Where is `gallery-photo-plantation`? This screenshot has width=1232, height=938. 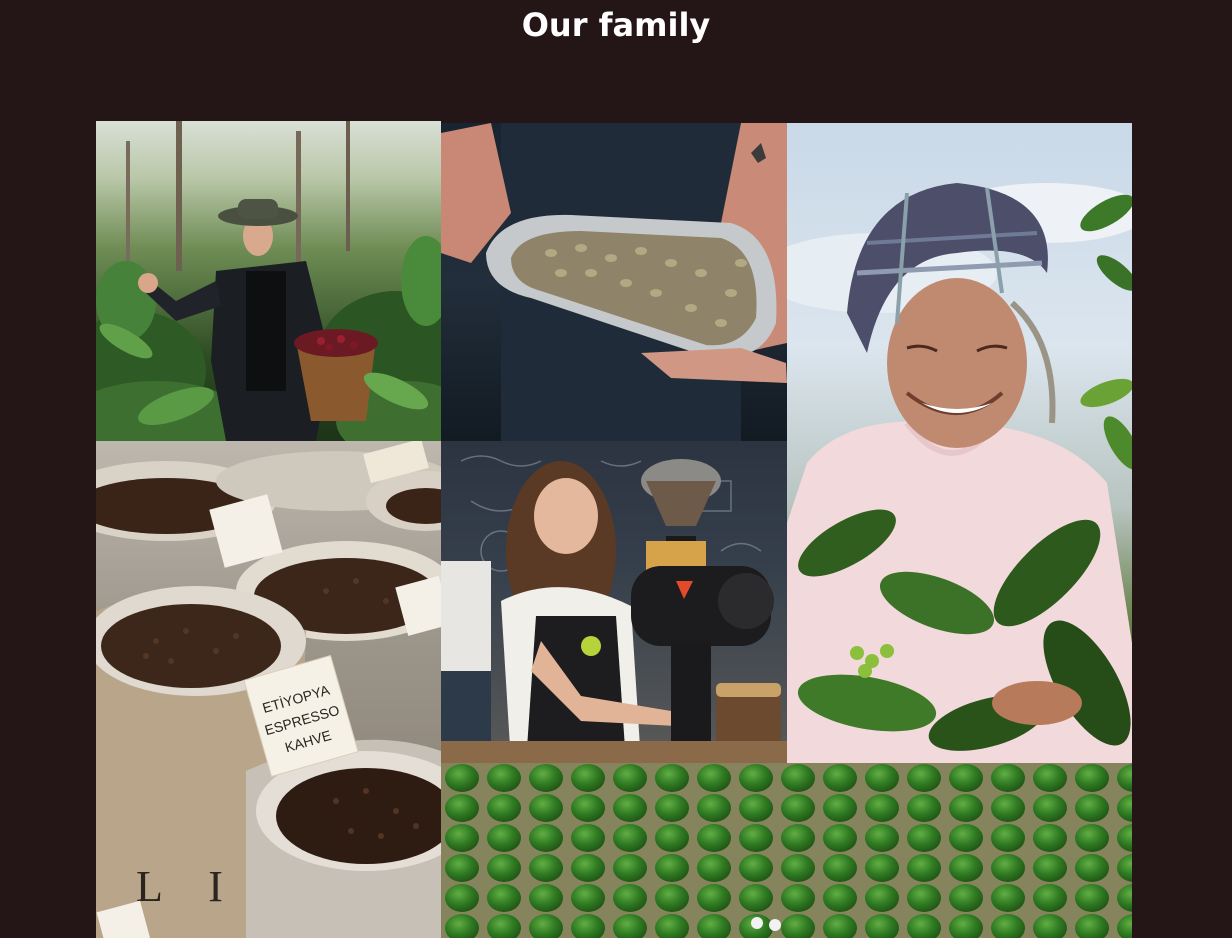
gallery-photo-plantation is located at coordinates (786, 850).